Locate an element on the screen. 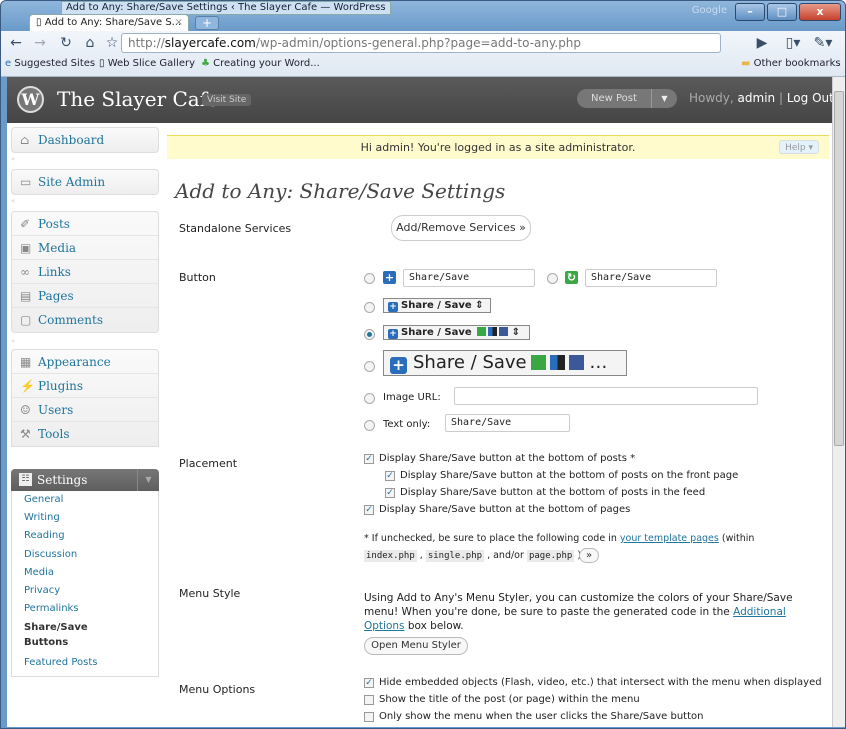 The image size is (846, 729). visit-site-button: Visit Site is located at coordinates (227, 100).